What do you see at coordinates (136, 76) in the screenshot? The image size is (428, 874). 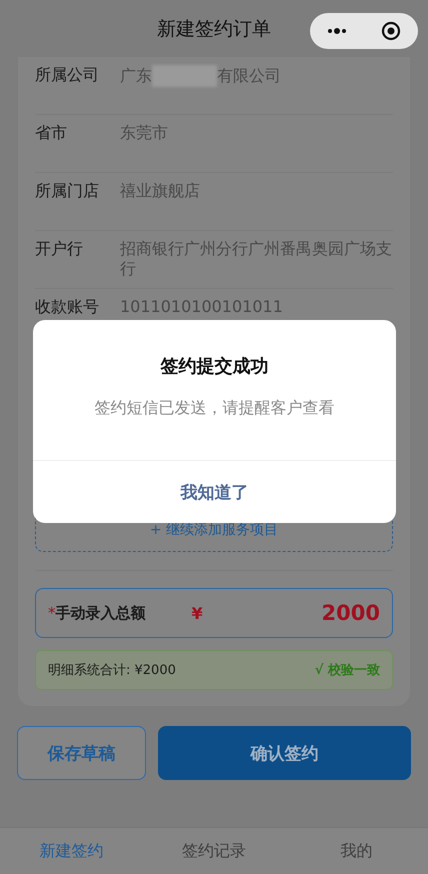 I see `field-value: 广东` at bounding box center [136, 76].